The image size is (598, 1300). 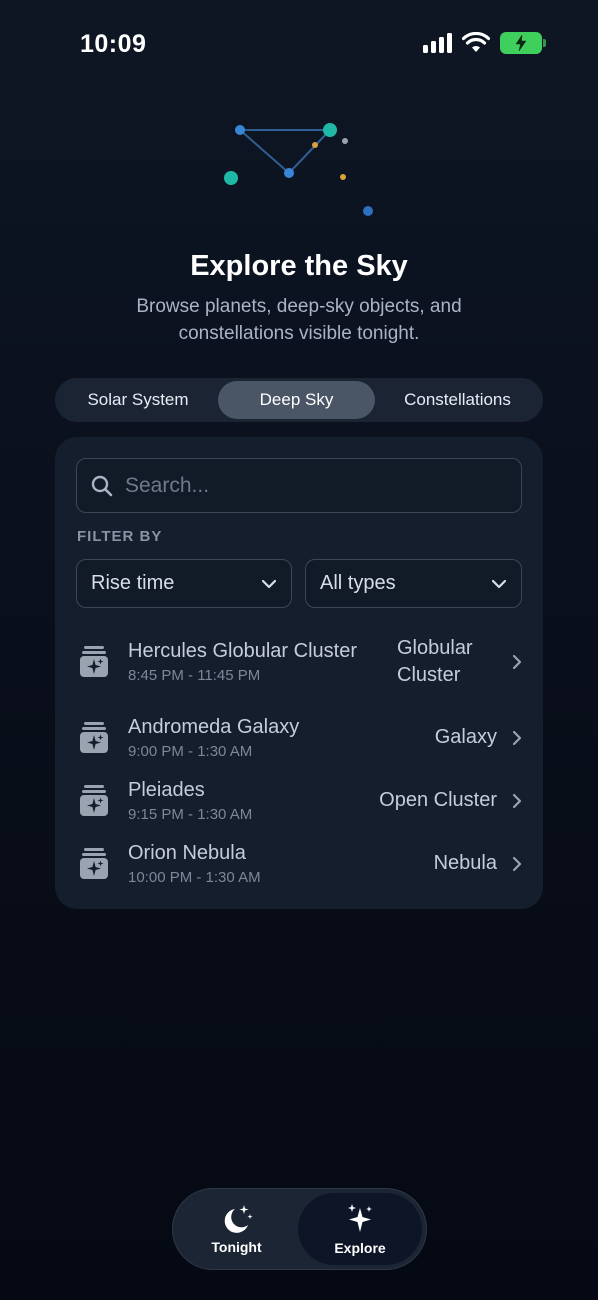 What do you see at coordinates (236, 1247) in the screenshot?
I see `tab-label: Tonight` at bounding box center [236, 1247].